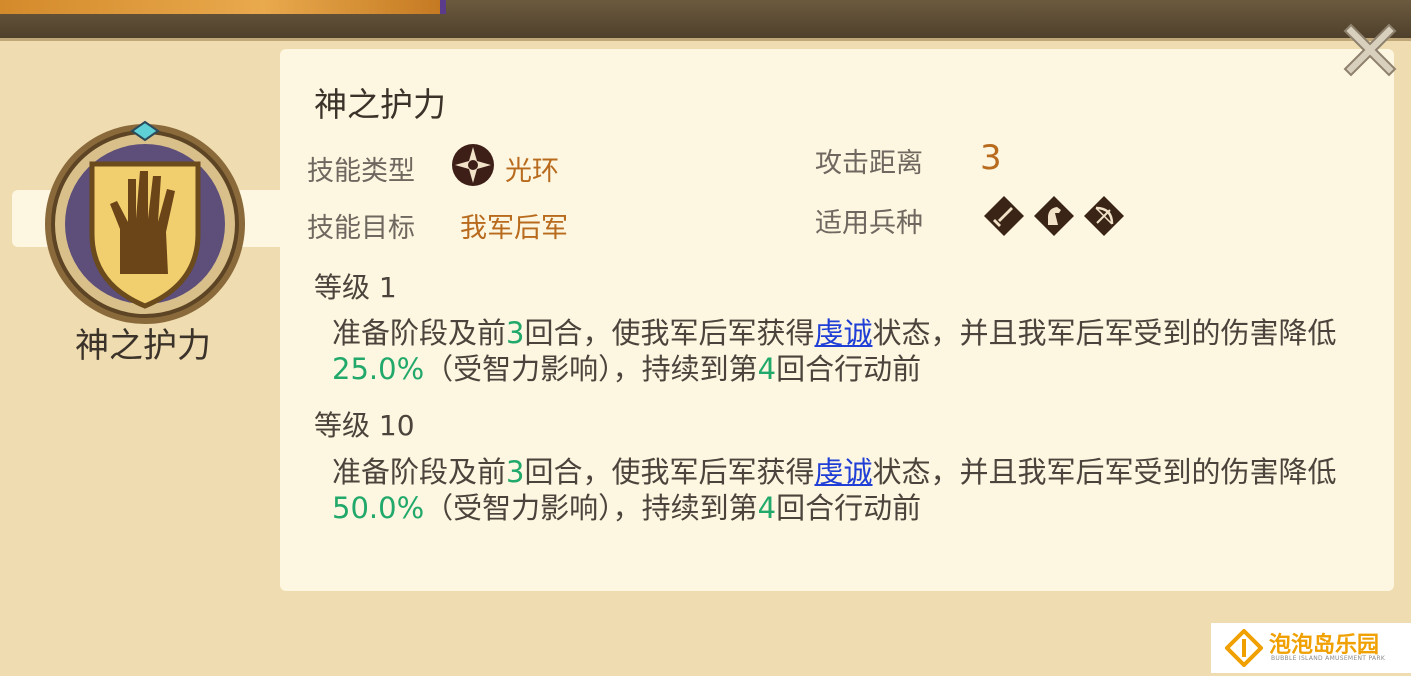 The height and width of the screenshot is (676, 1411). I want to click on skill-type-label: 技能类型, so click(361, 171).